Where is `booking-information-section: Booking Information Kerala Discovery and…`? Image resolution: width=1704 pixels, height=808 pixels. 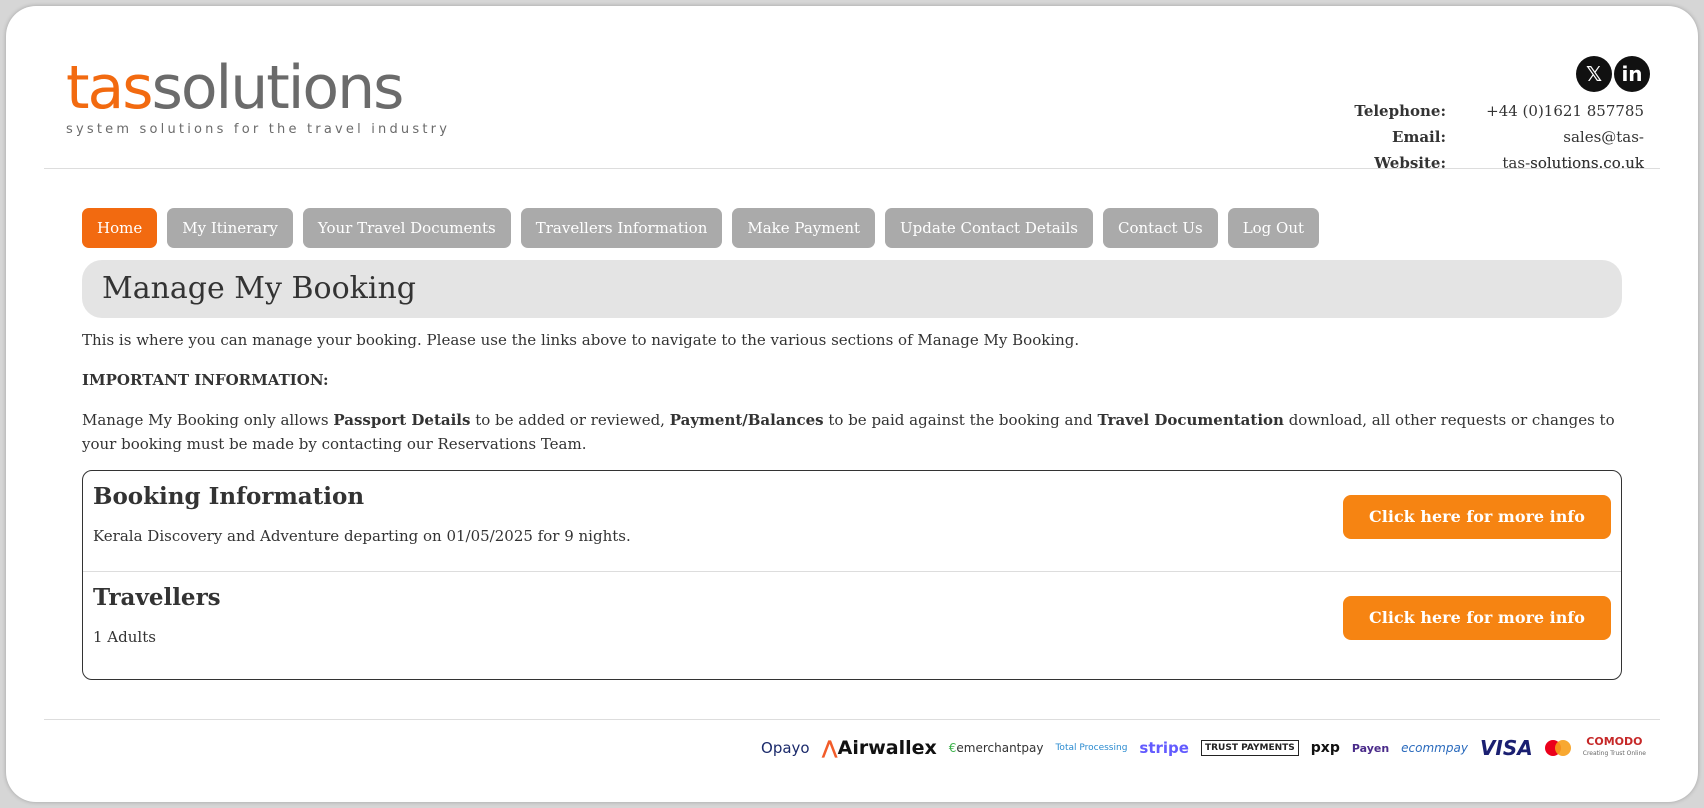 booking-information-section: Booking Information Kerala Discovery and… is located at coordinates (852, 521).